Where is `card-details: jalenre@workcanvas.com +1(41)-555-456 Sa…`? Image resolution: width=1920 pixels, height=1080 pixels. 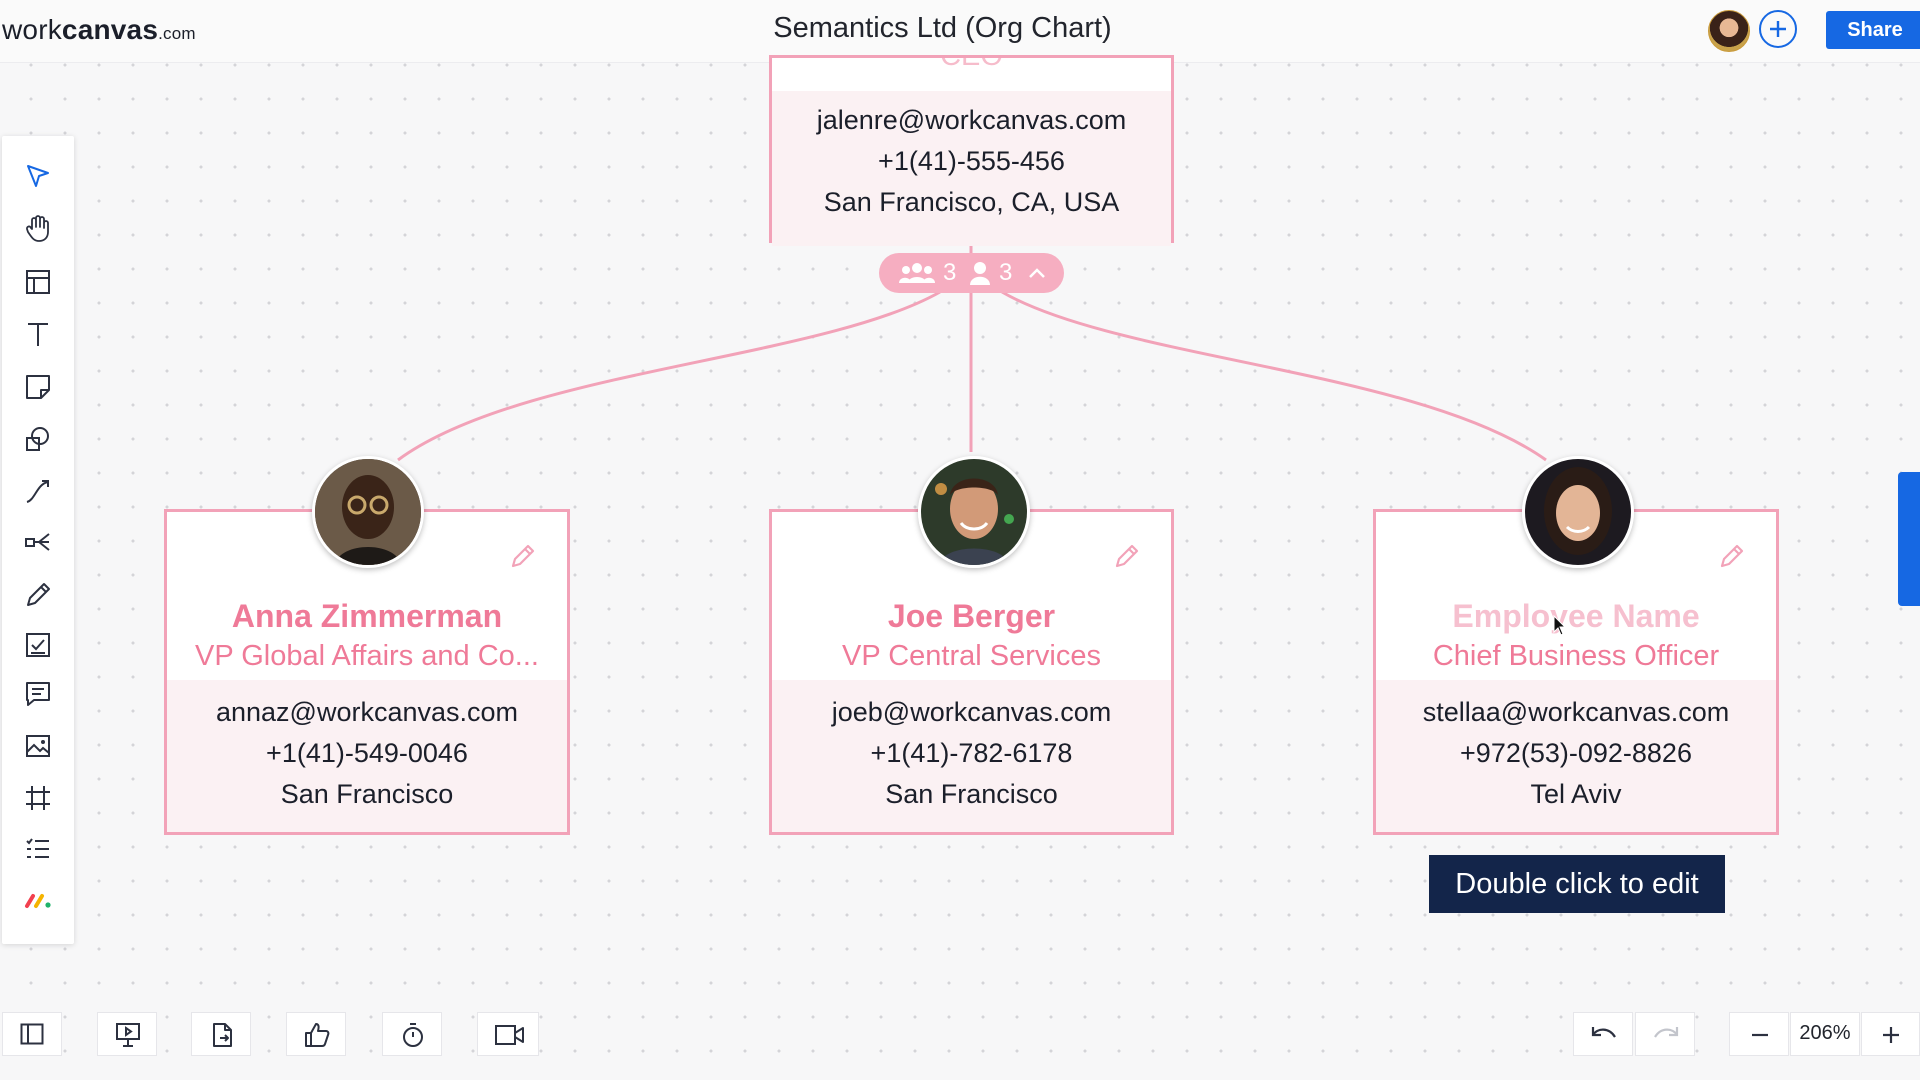
card-details: jalenre@workcanvas.com +1(41)-555-456 Sa… is located at coordinates (971, 168).